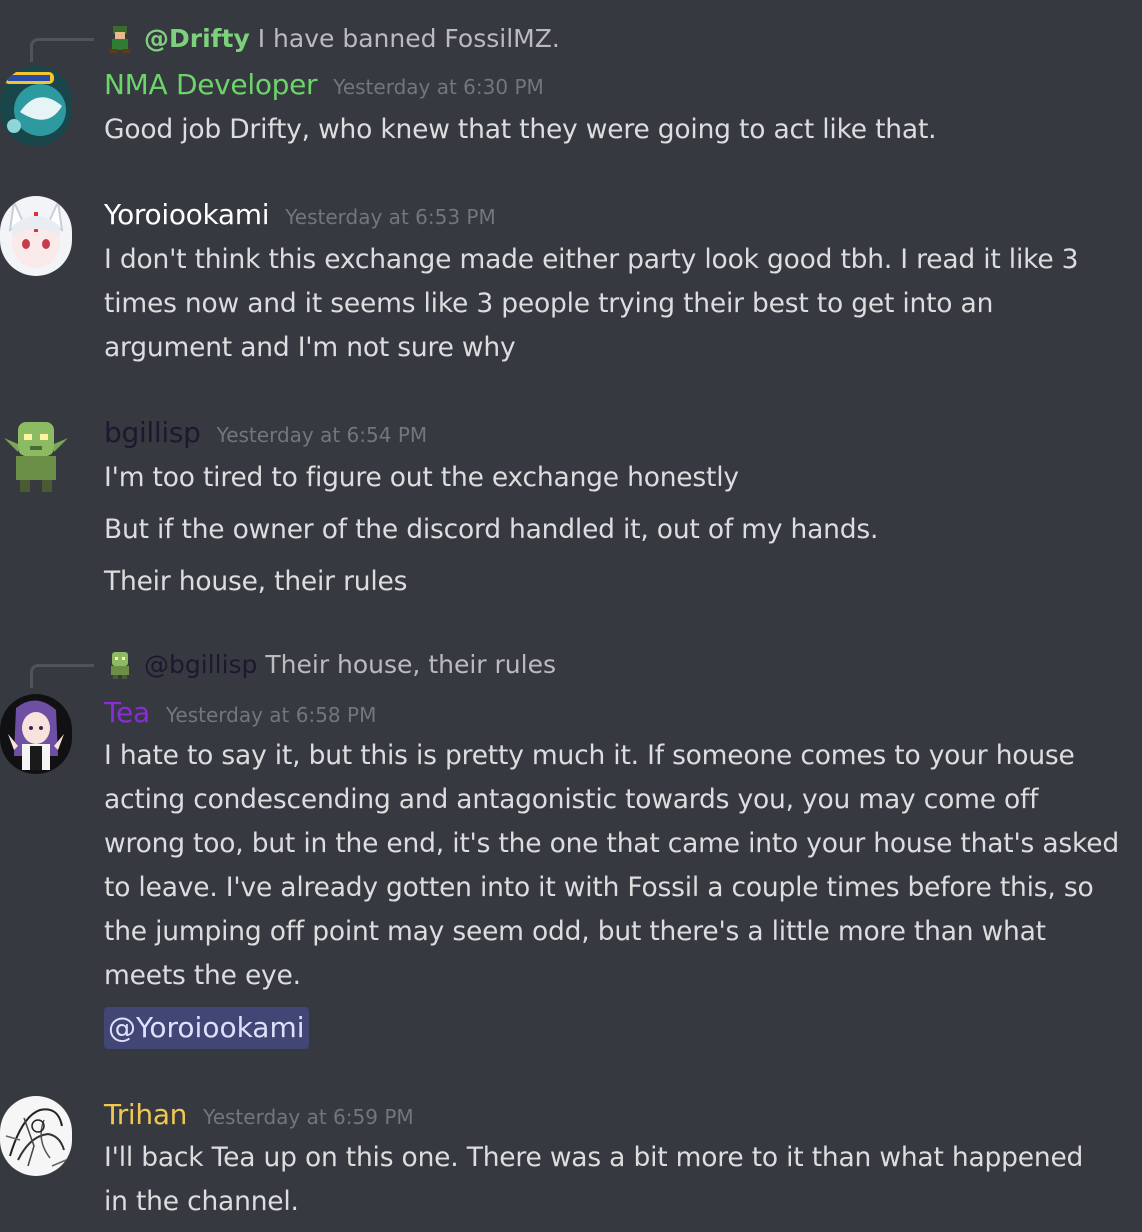 The height and width of the screenshot is (1232, 1142). Describe the element at coordinates (36, 456) in the screenshot. I see `goblin-avatar-icon` at that location.